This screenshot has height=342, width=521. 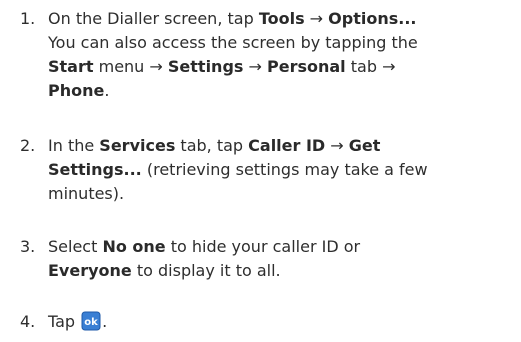 I want to click on text-run: menu →, so click(x=130, y=66).